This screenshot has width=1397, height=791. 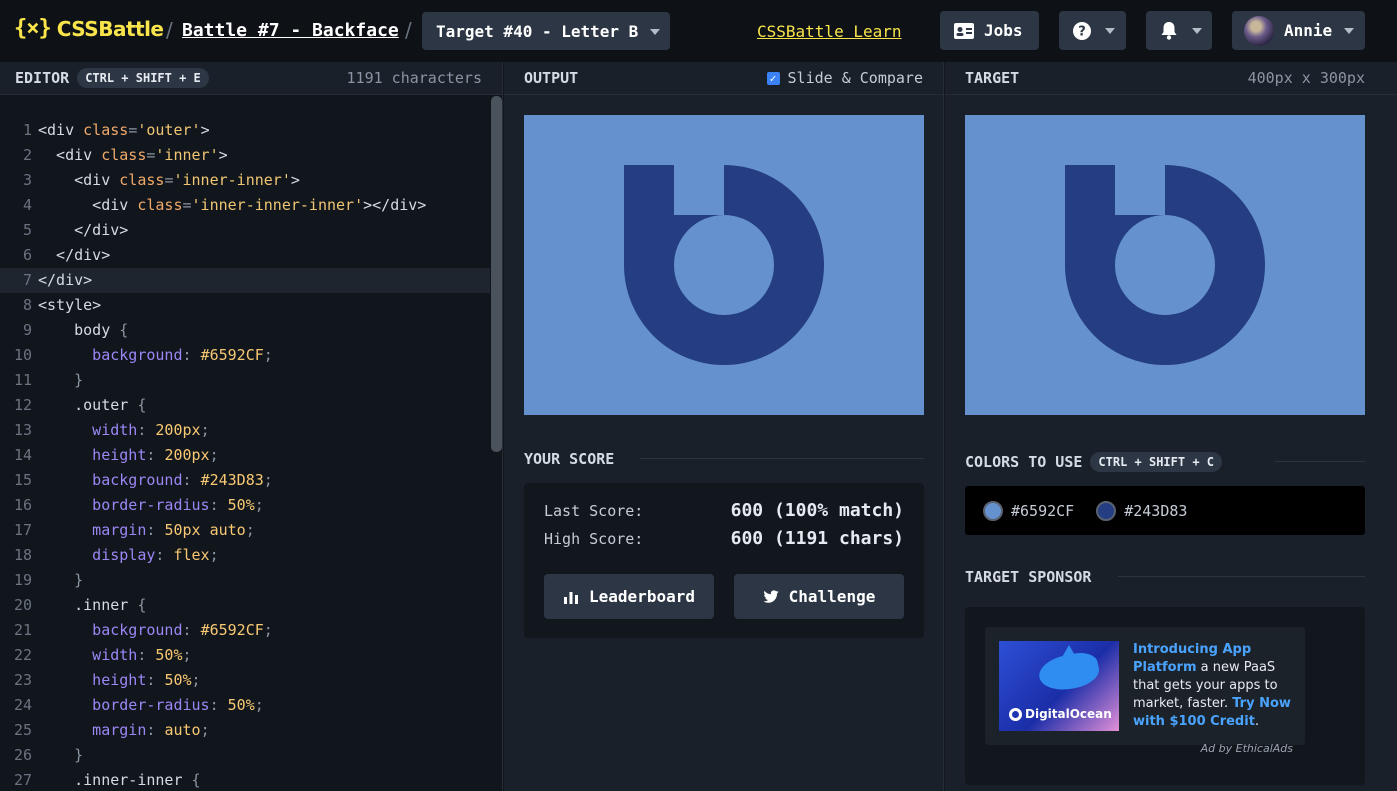 What do you see at coordinates (277, 205) in the screenshot?
I see `code-token: 'inner-inner-inner'` at bounding box center [277, 205].